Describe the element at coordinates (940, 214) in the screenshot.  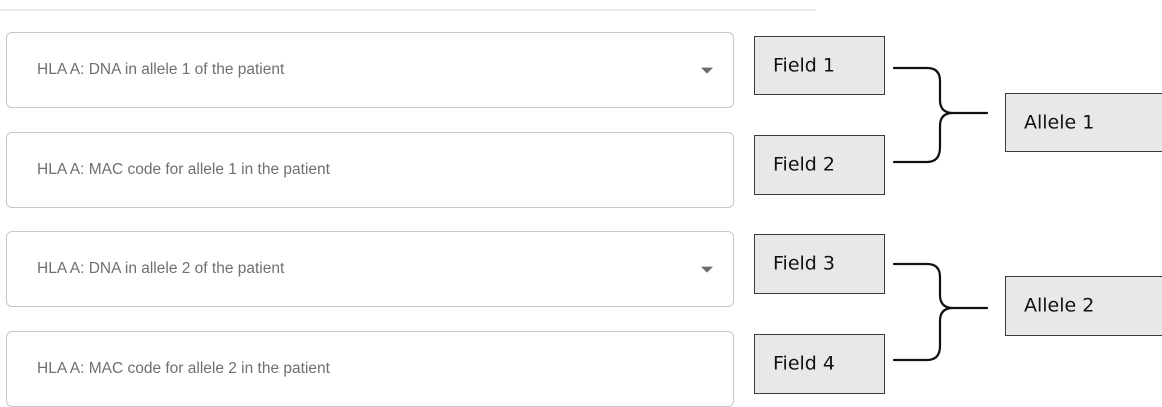
I see `bracket-connectors` at that location.